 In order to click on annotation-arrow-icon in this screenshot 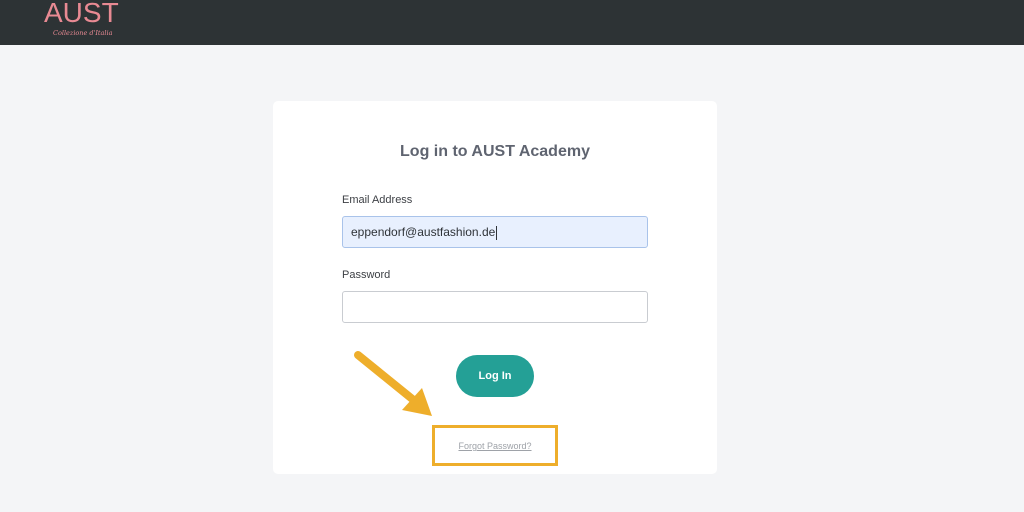, I will do `click(393, 383)`.